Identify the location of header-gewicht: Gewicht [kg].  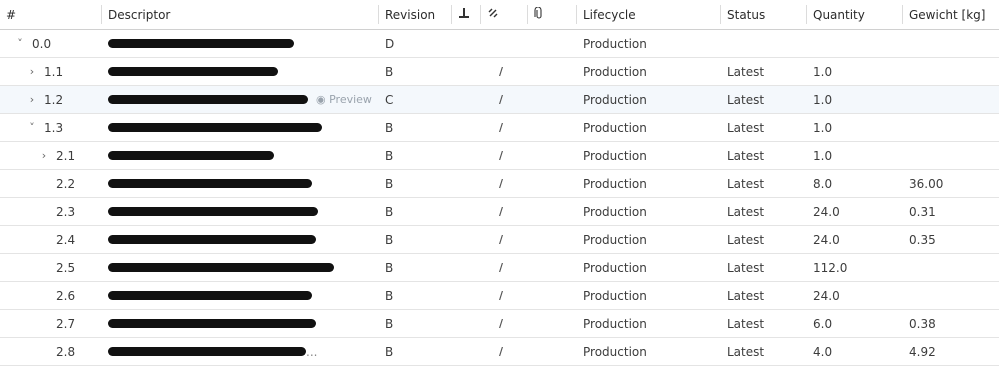
(951, 14).